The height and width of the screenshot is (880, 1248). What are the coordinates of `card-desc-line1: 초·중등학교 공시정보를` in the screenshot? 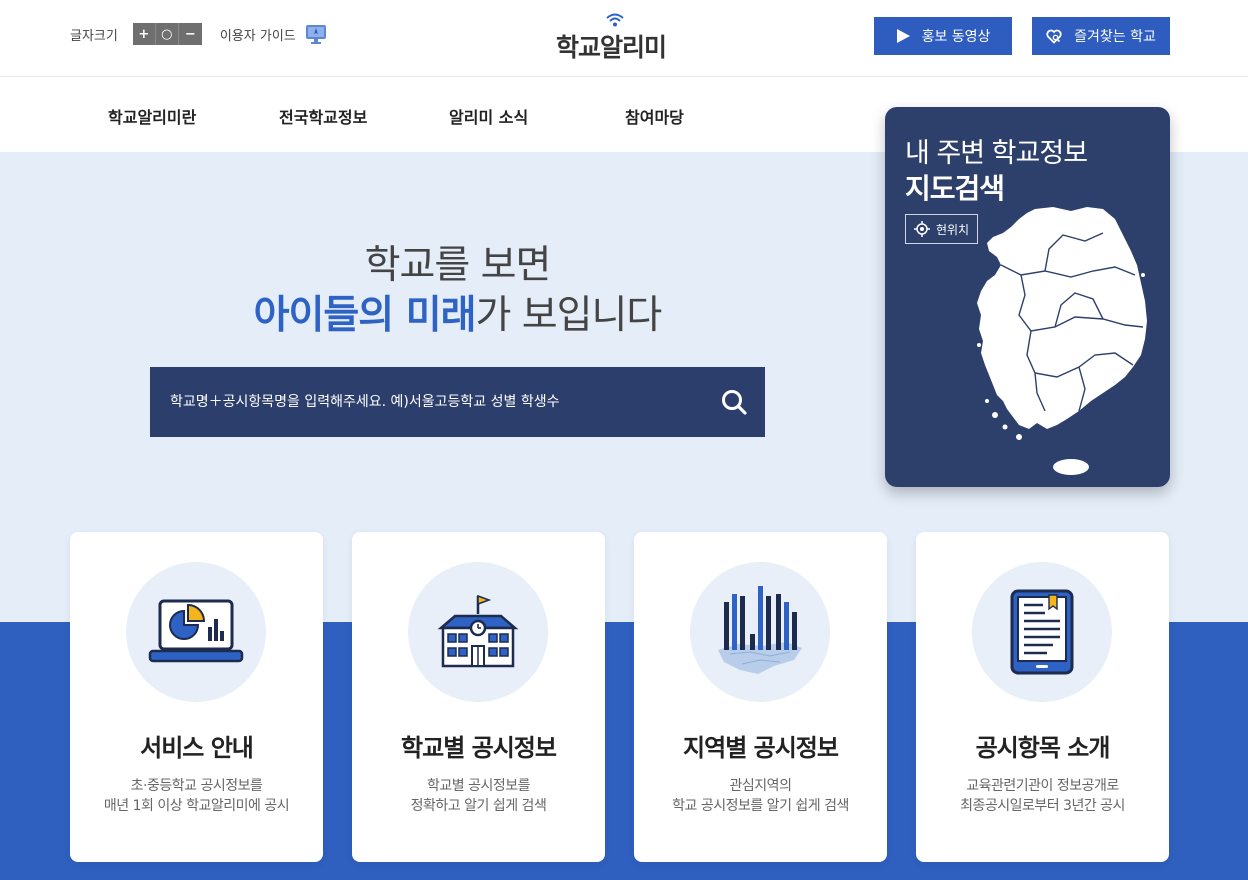 It's located at (196, 786).